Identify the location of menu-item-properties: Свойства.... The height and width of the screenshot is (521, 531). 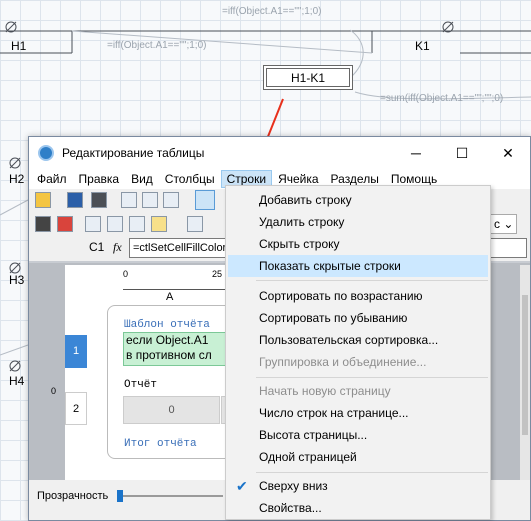
(358, 508).